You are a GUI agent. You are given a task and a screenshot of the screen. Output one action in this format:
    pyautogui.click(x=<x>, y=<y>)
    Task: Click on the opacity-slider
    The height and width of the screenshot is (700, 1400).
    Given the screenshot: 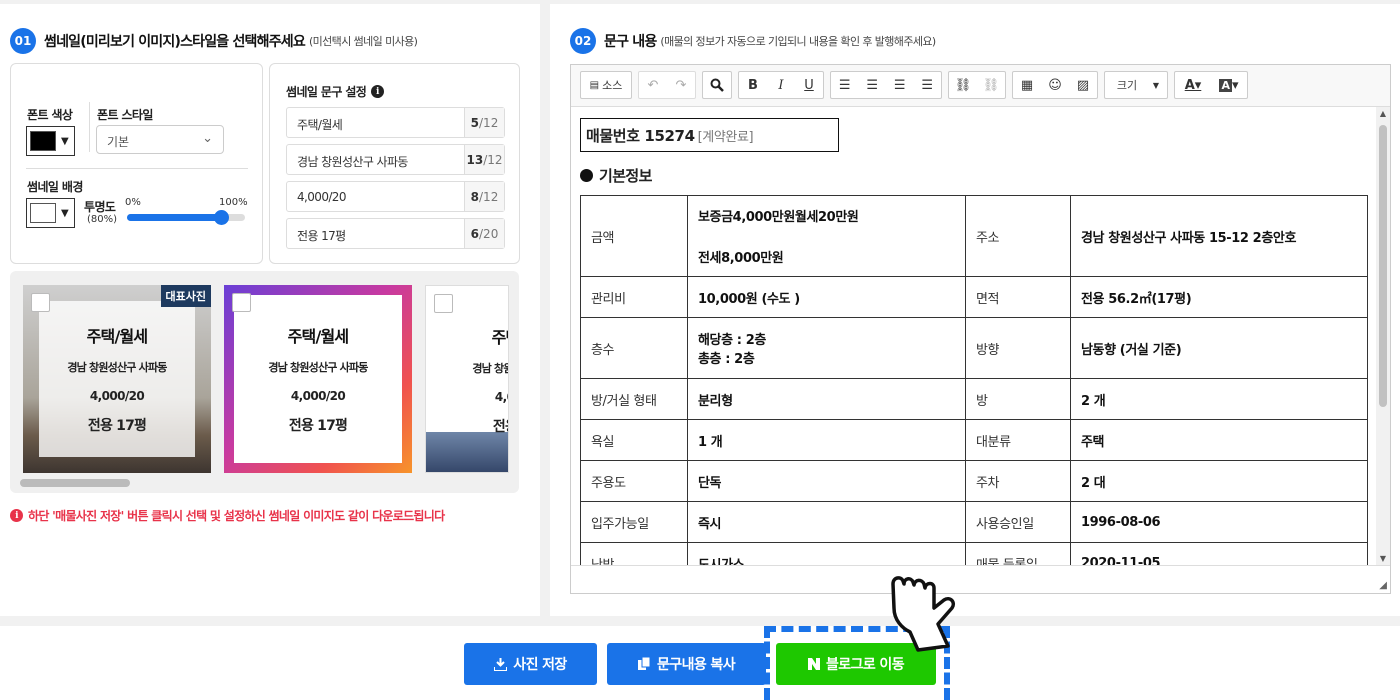 What is the action you would take?
    pyautogui.click(x=186, y=217)
    